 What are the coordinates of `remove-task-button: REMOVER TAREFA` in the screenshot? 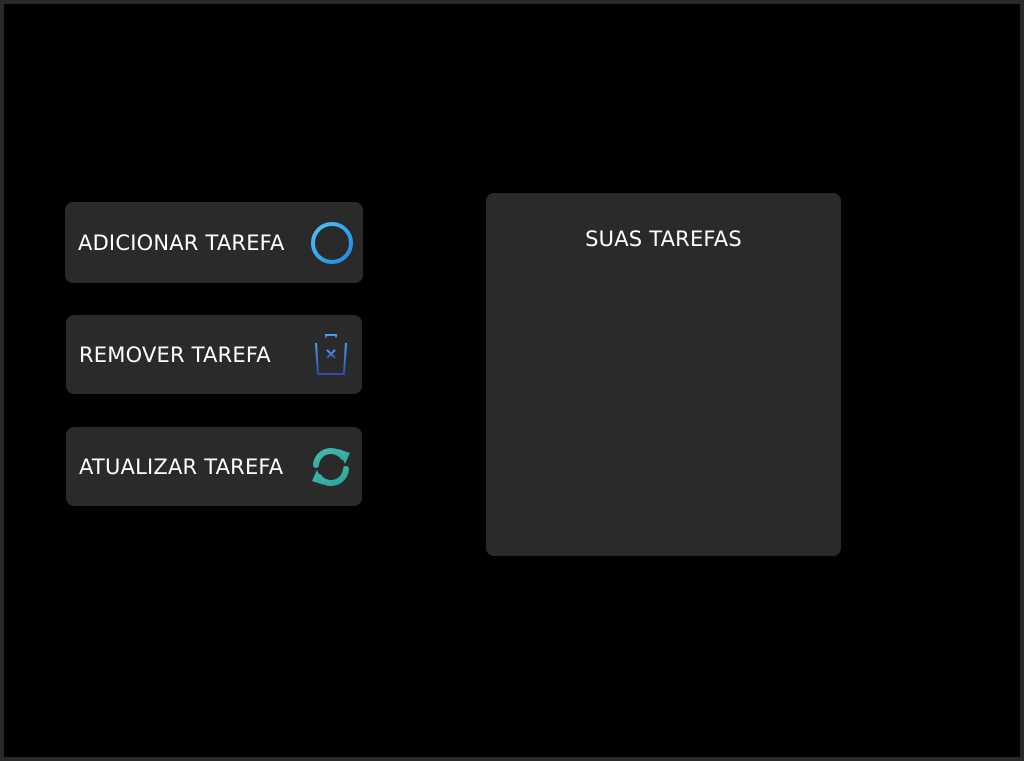 It's located at (214, 354).